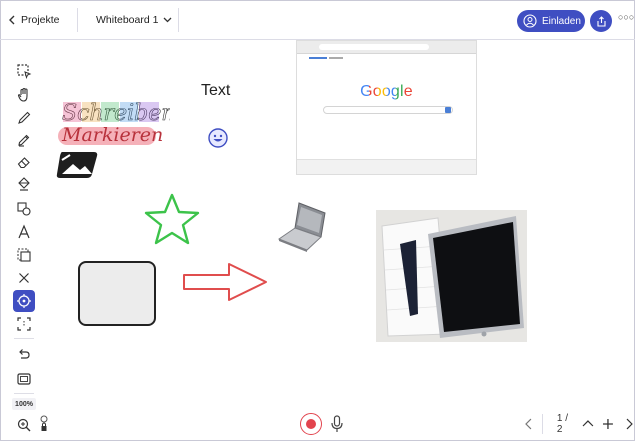 The width and height of the screenshot is (635, 441). I want to click on record-dot-icon, so click(311, 424).